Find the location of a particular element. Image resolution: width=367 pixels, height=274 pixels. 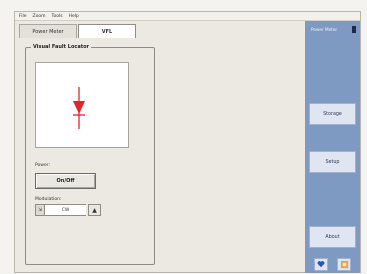

modulation-selector: ⇲ CW ▲ is located at coordinates (68, 210).